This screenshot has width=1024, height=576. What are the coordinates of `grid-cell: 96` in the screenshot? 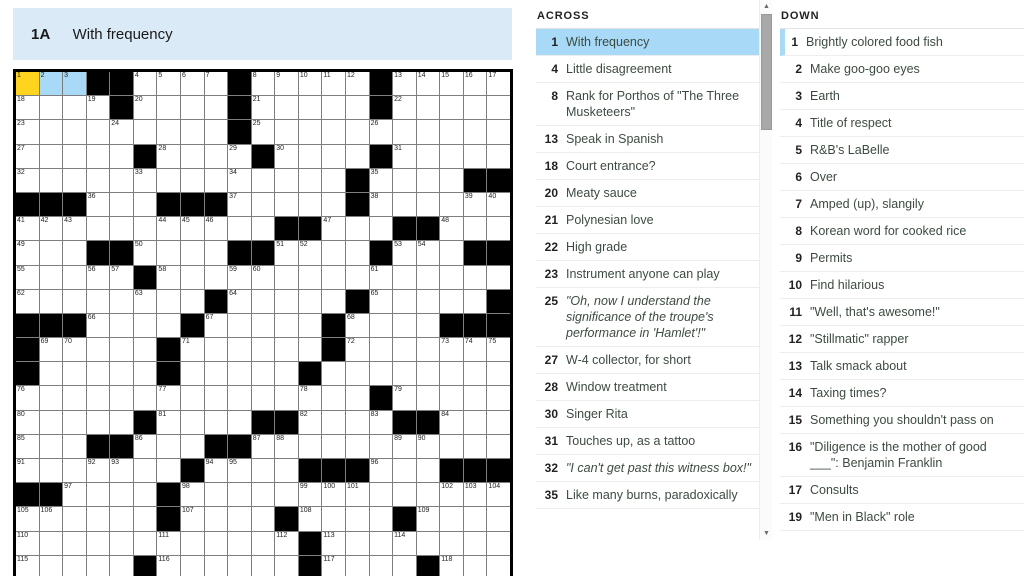 It's located at (381, 471).